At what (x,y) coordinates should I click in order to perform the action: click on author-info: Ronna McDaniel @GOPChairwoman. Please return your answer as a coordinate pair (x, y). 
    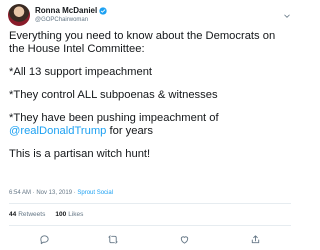
    Looking at the image, I should click on (71, 15).